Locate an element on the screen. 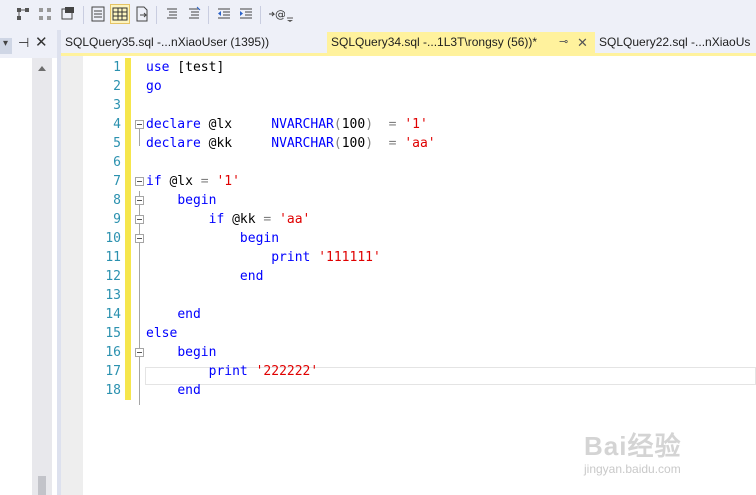 This screenshot has width=756, height=495. code-line: 16 begin is located at coordinates (408, 352).